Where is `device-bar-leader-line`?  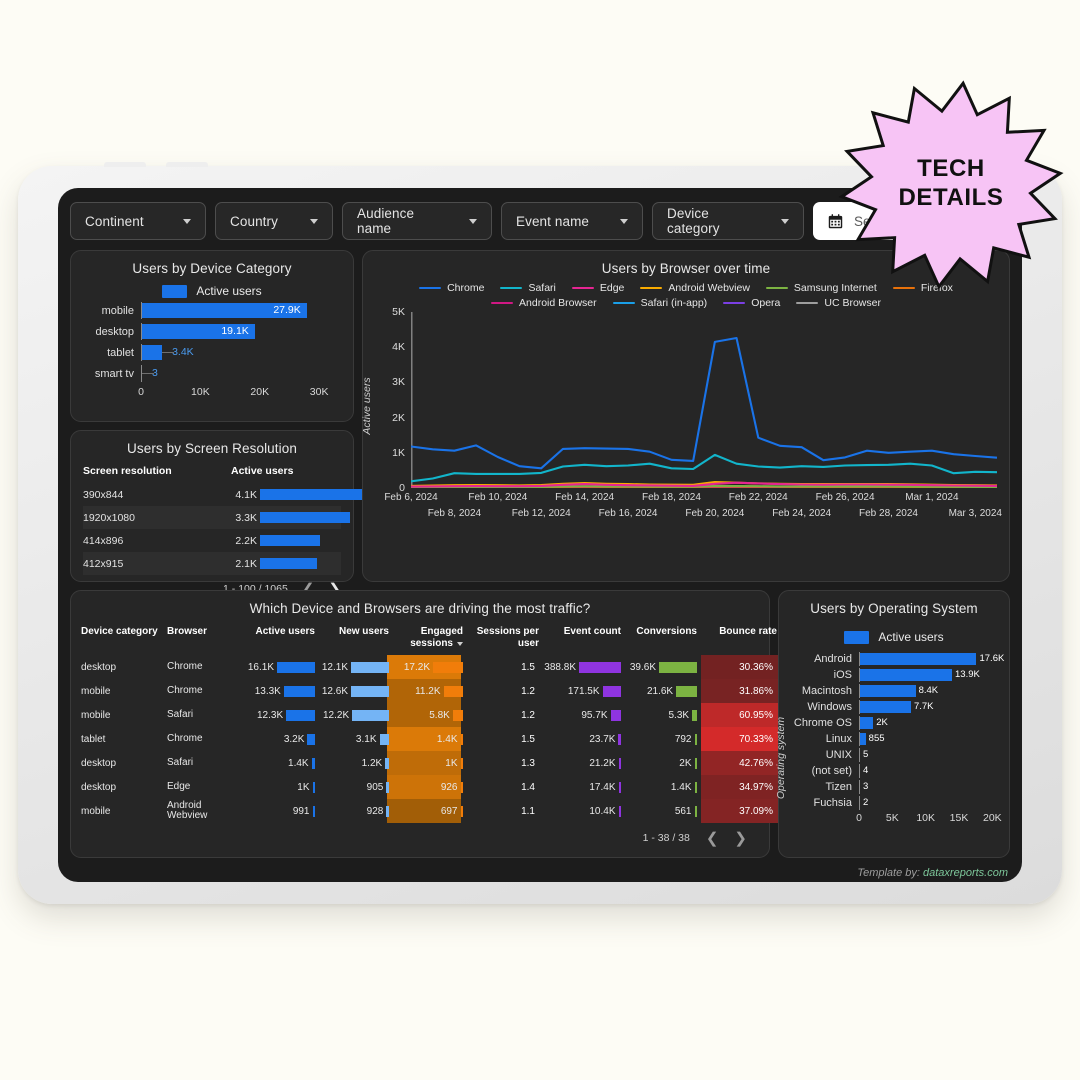 device-bar-leader-line is located at coordinates (148, 373).